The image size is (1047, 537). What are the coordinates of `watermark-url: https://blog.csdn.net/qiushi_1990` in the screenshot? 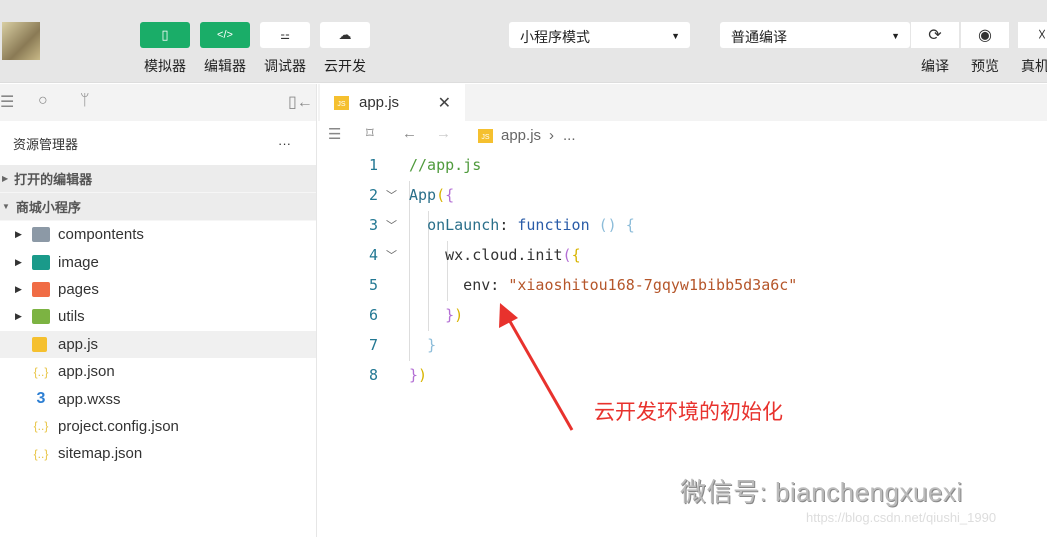 It's located at (901, 517).